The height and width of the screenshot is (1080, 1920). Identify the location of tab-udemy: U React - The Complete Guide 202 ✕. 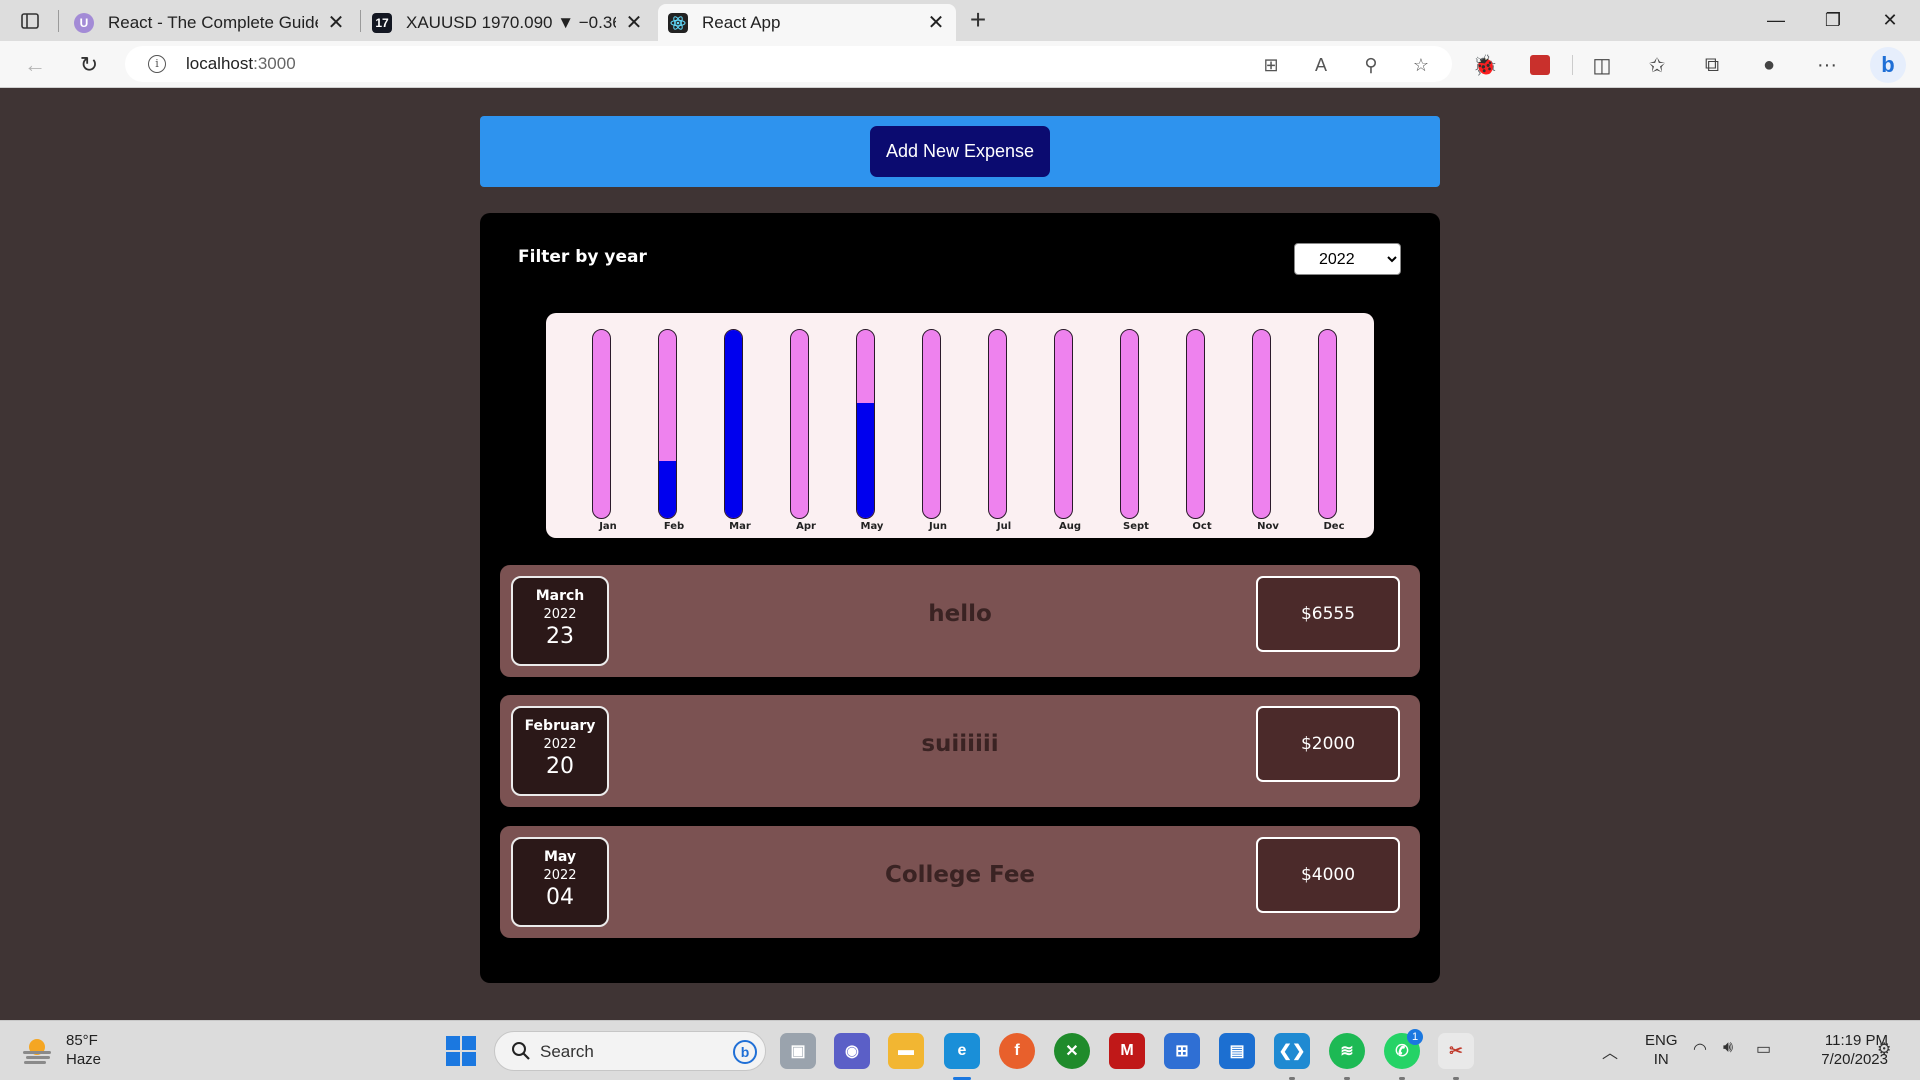
(210, 22).